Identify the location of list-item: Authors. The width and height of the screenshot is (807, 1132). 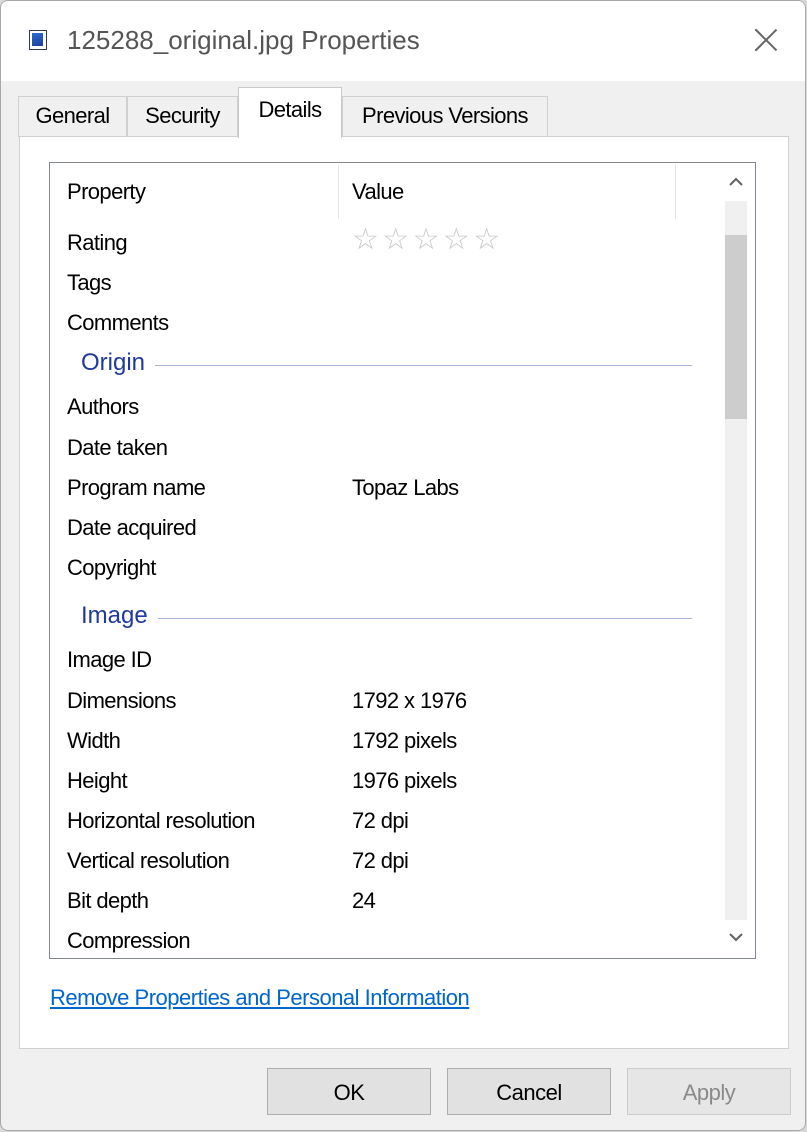
(382, 405).